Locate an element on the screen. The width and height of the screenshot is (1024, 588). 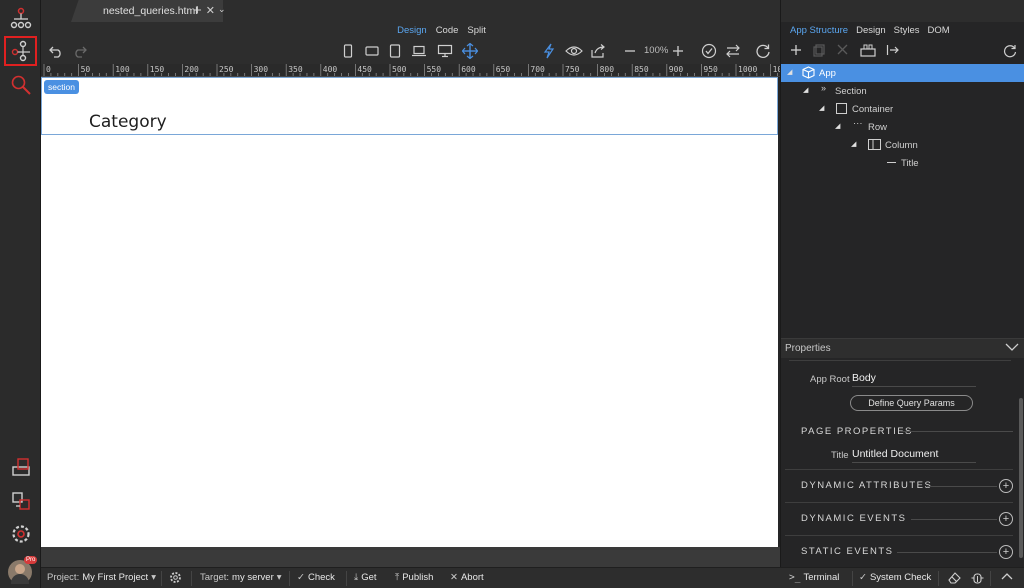
abort-button: ✕ Abort is located at coordinates (467, 577).